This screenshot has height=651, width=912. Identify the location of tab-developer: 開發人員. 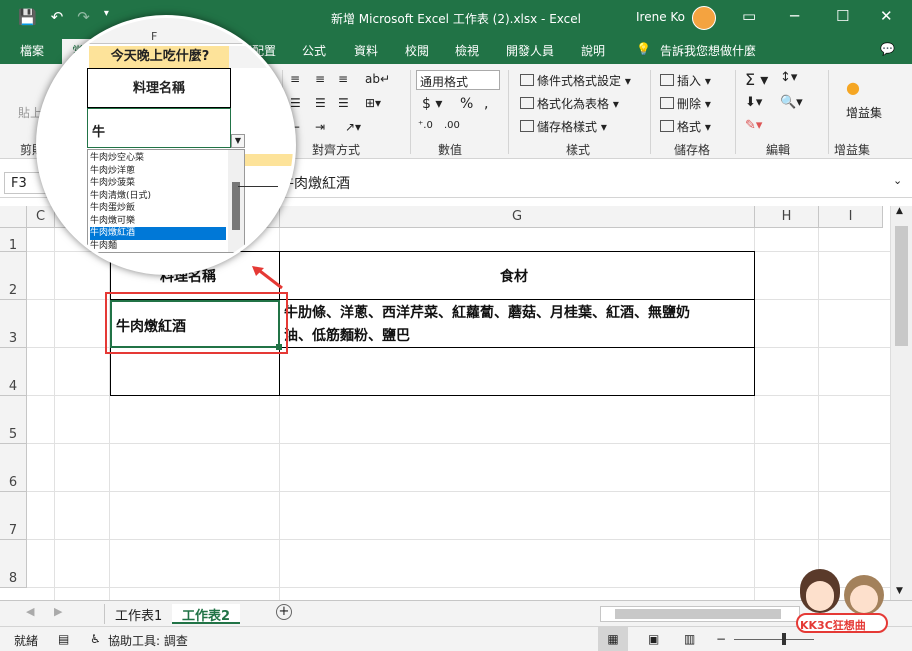
(530, 50).